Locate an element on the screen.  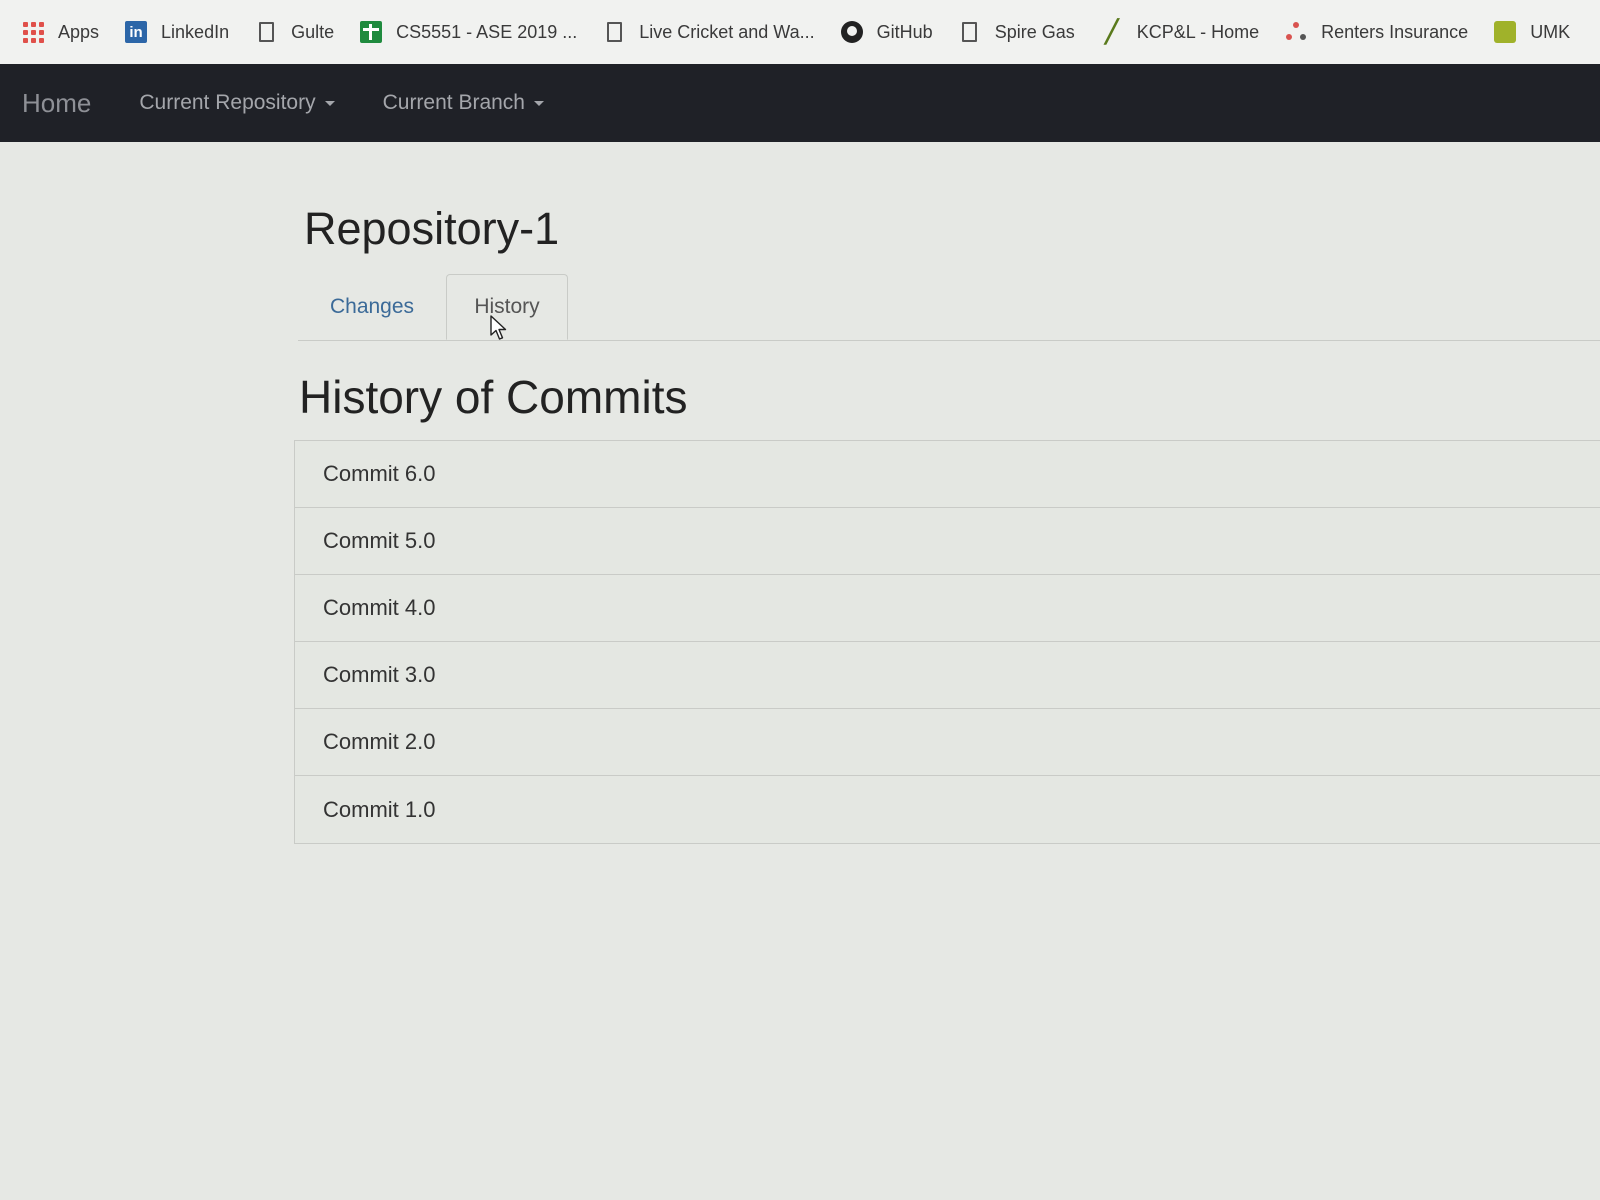
mouse-cursor-icon is located at coordinates (498, 327).